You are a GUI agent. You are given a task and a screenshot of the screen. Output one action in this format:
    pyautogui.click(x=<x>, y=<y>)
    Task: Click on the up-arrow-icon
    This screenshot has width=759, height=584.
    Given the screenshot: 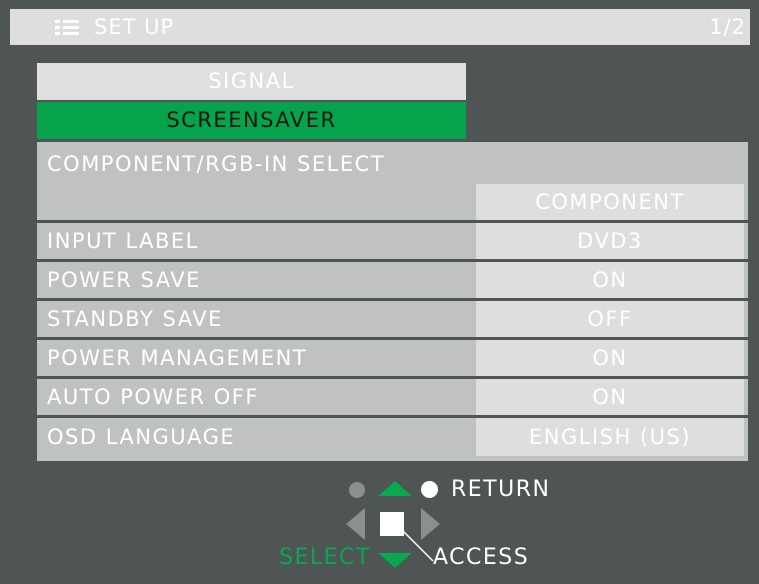 What is the action you would take?
    pyautogui.click(x=395, y=488)
    